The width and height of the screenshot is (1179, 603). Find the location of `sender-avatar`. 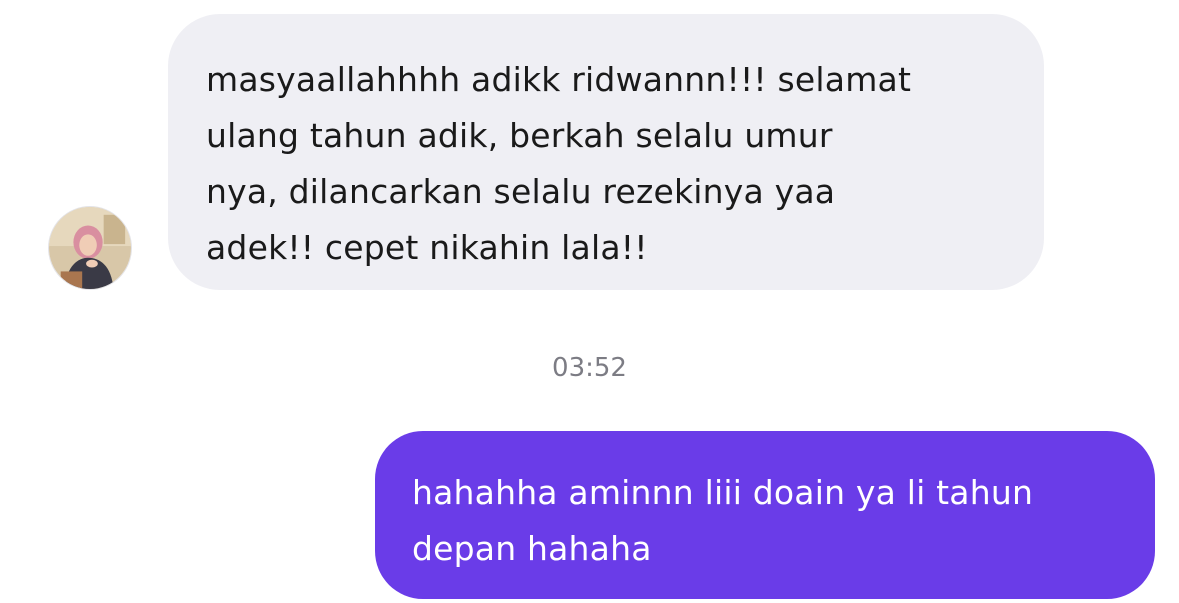

sender-avatar is located at coordinates (90, 248).